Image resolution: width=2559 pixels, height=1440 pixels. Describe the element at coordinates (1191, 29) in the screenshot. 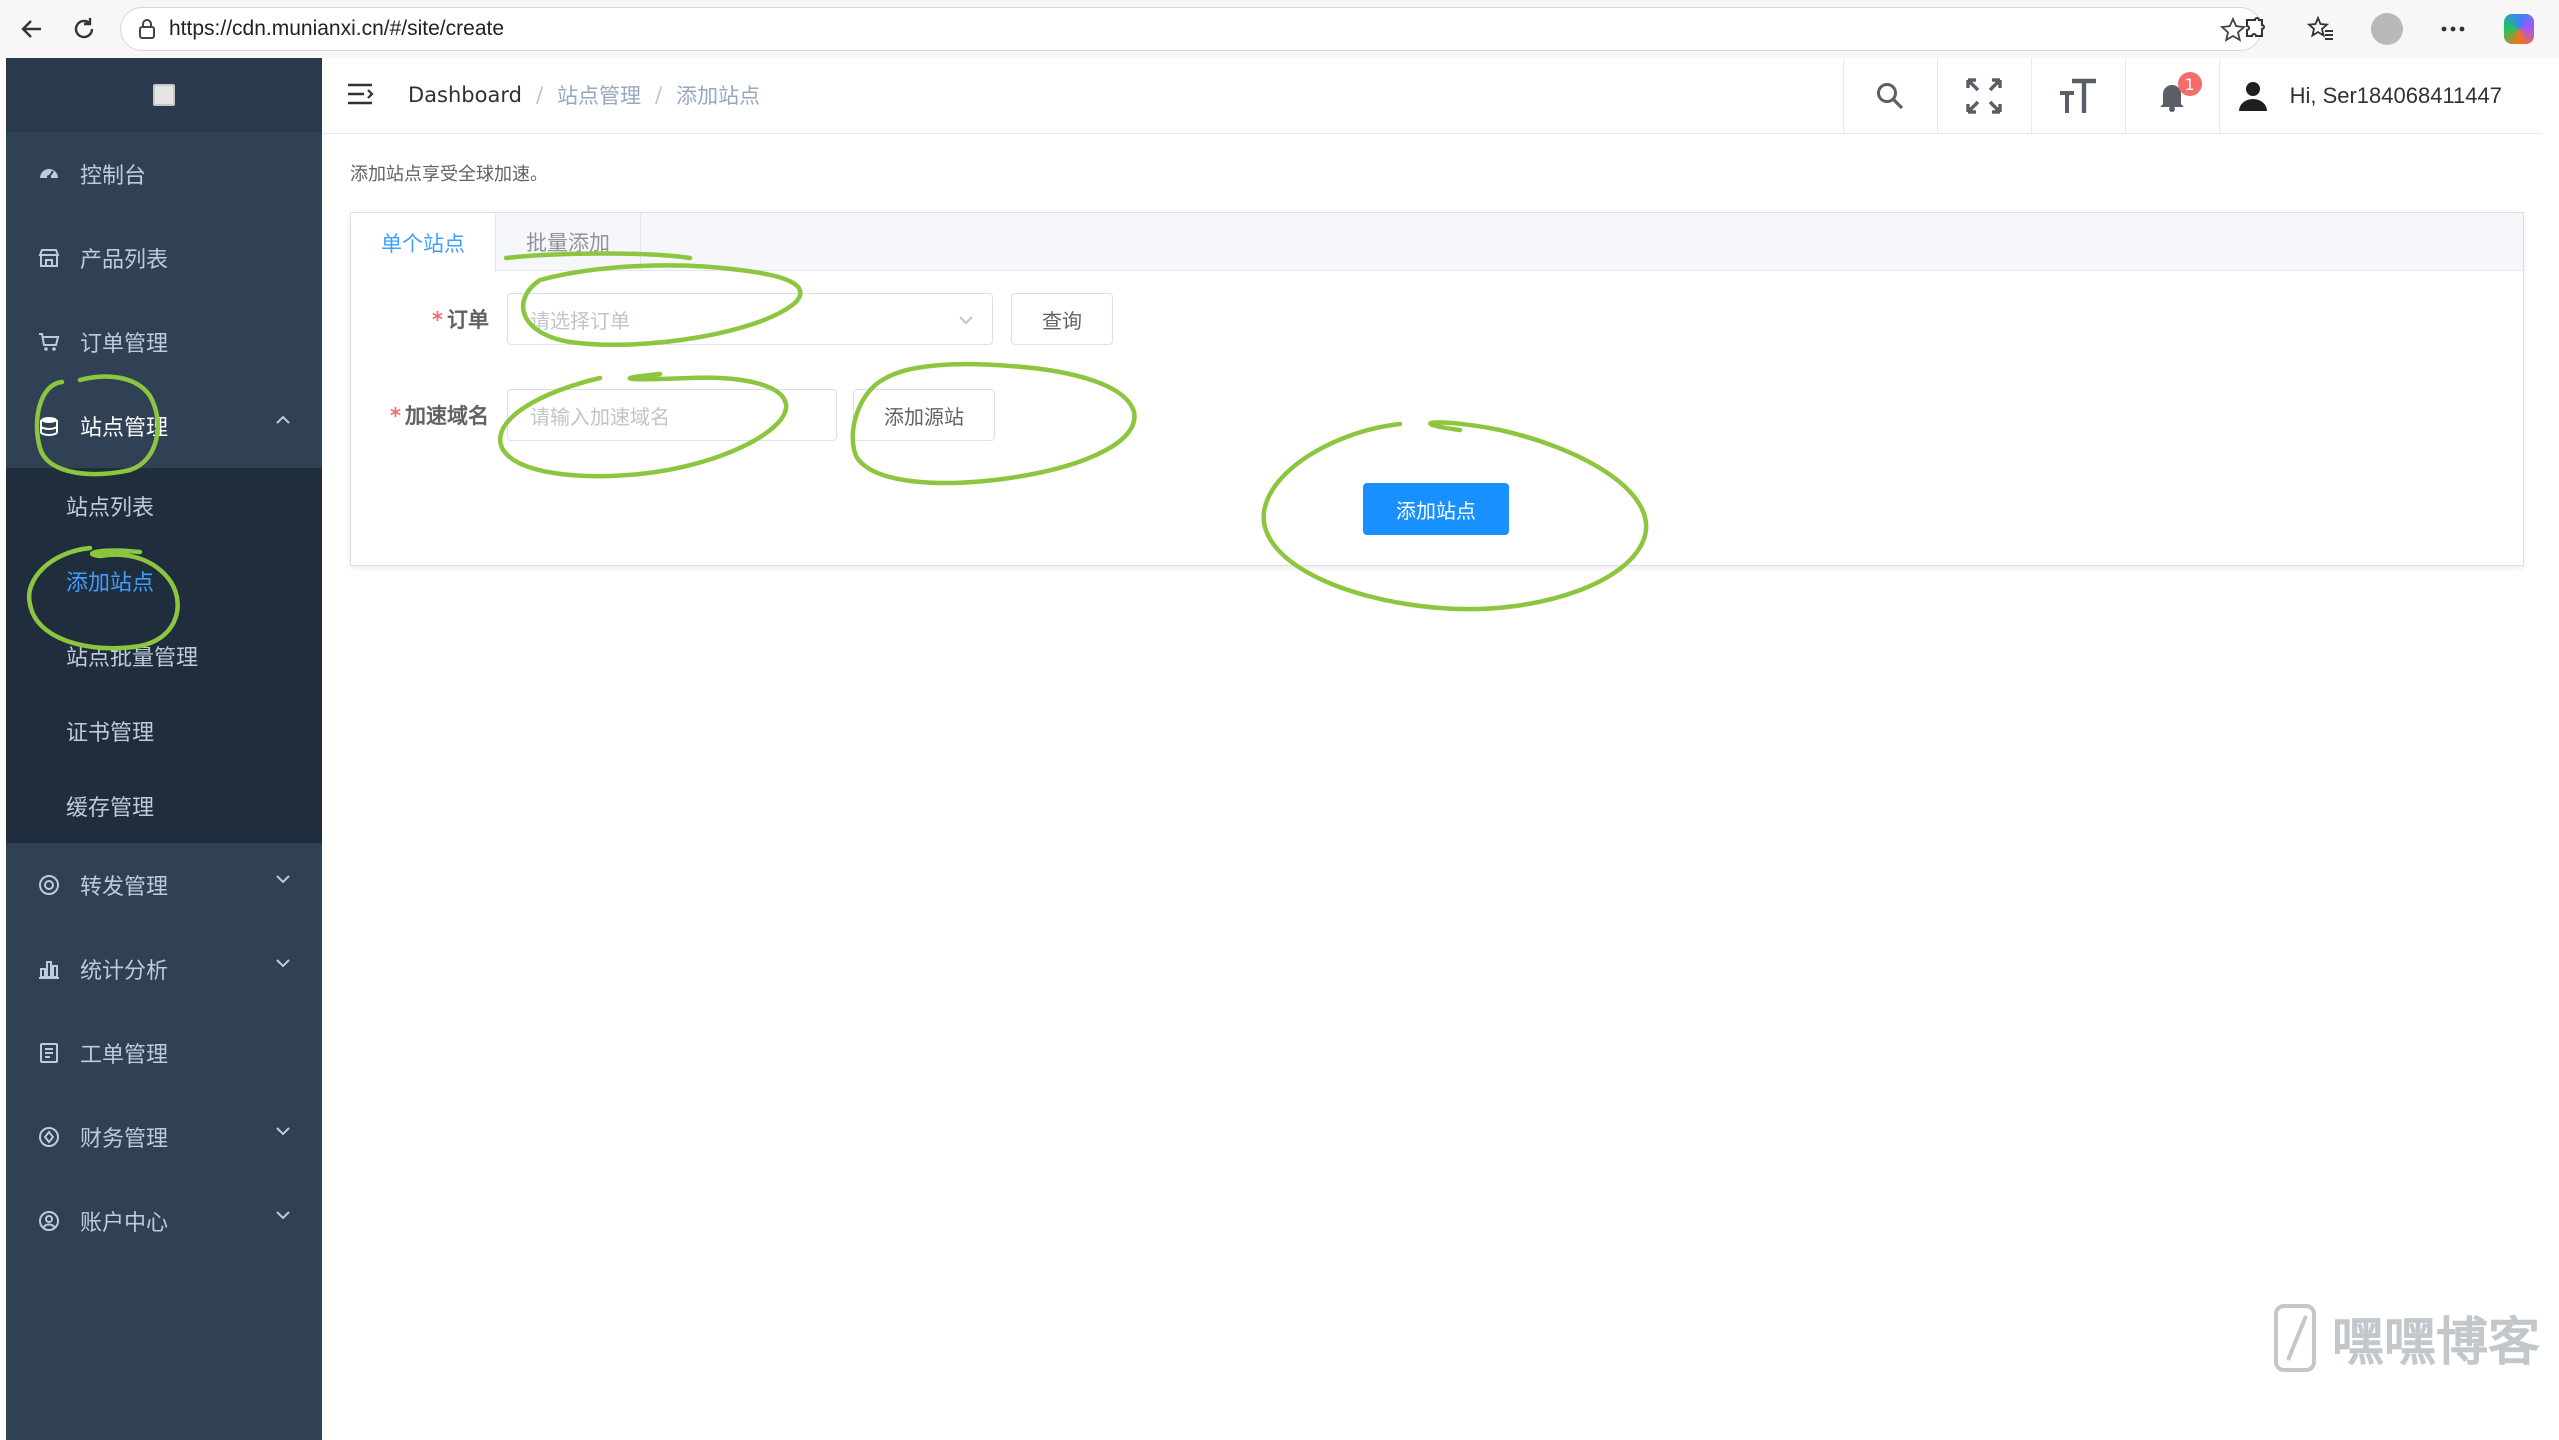

I see `address-bar: https://cdn.munianxi.cn/#/site/create` at that location.